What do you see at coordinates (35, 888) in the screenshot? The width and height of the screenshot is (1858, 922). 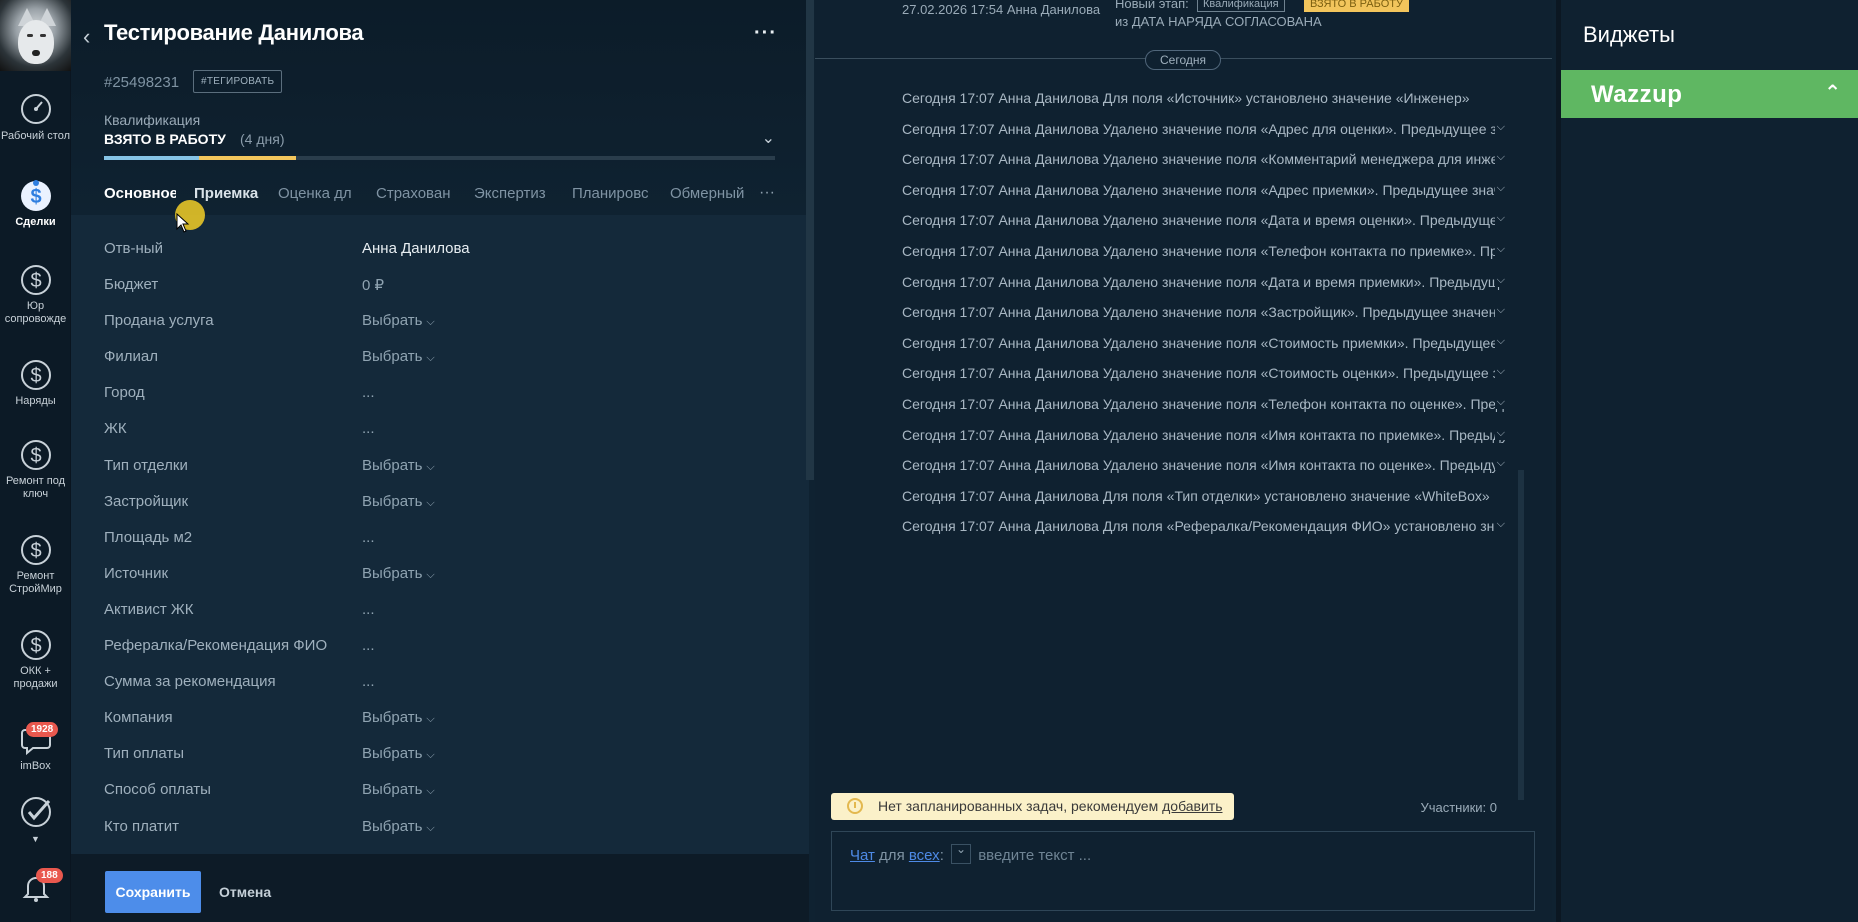 I see `nav-item-notifications: 188` at bounding box center [35, 888].